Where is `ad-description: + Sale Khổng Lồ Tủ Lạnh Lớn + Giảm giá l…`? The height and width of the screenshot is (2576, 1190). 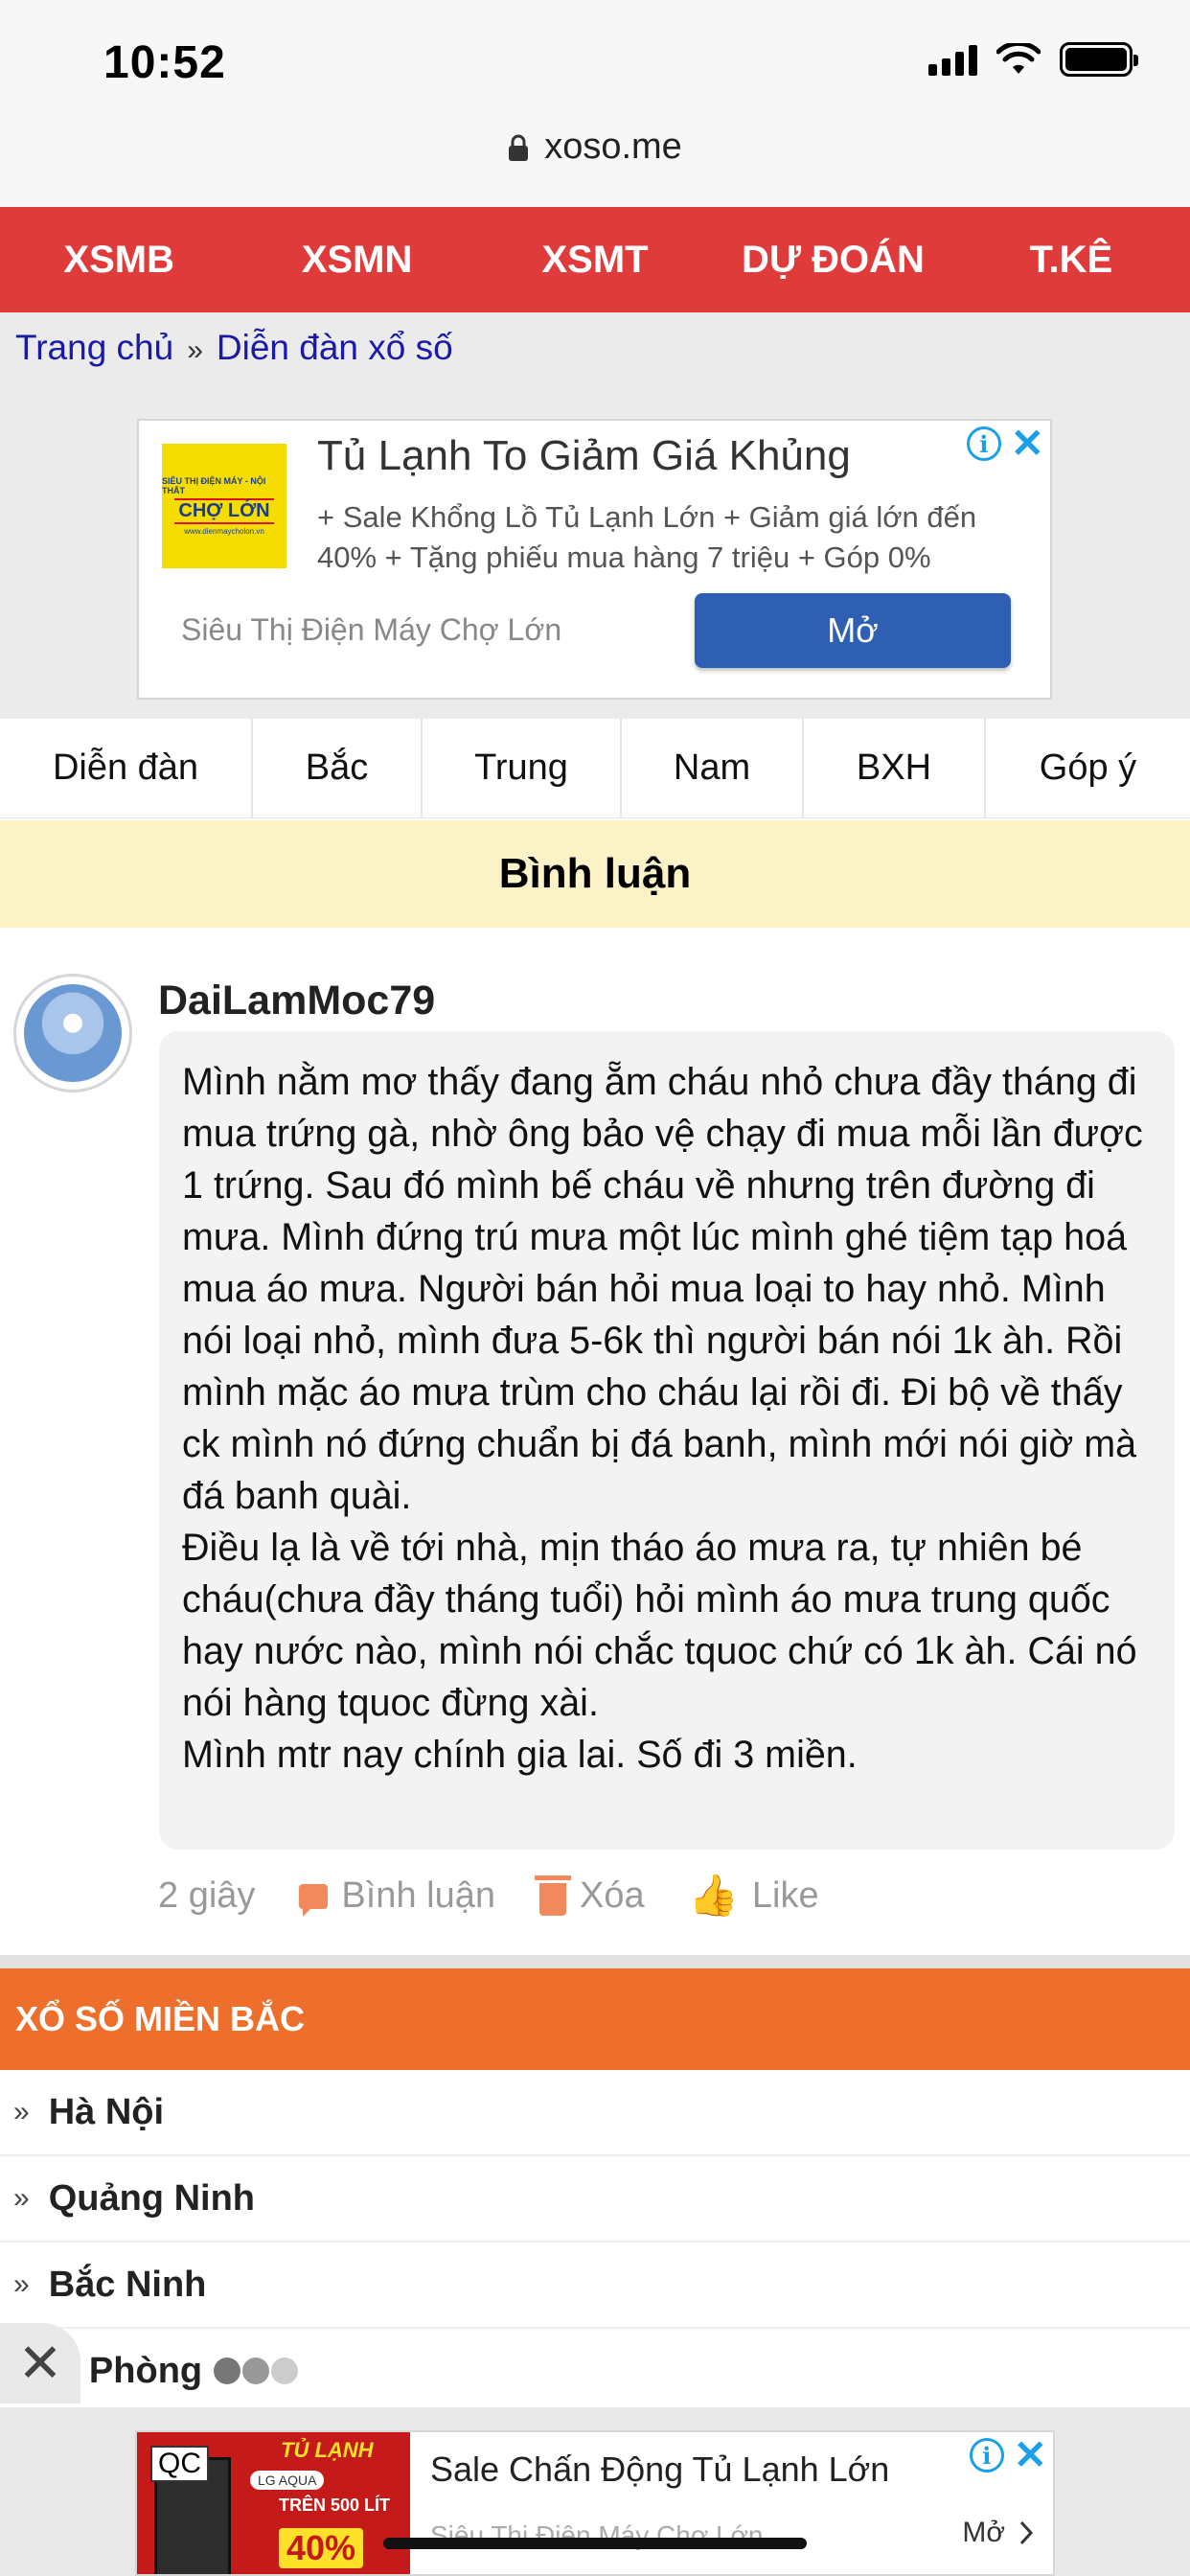 ad-description: + Sale Khổng Lồ Tủ Lạnh Lớn + Giảm giá l… is located at coordinates (647, 537).